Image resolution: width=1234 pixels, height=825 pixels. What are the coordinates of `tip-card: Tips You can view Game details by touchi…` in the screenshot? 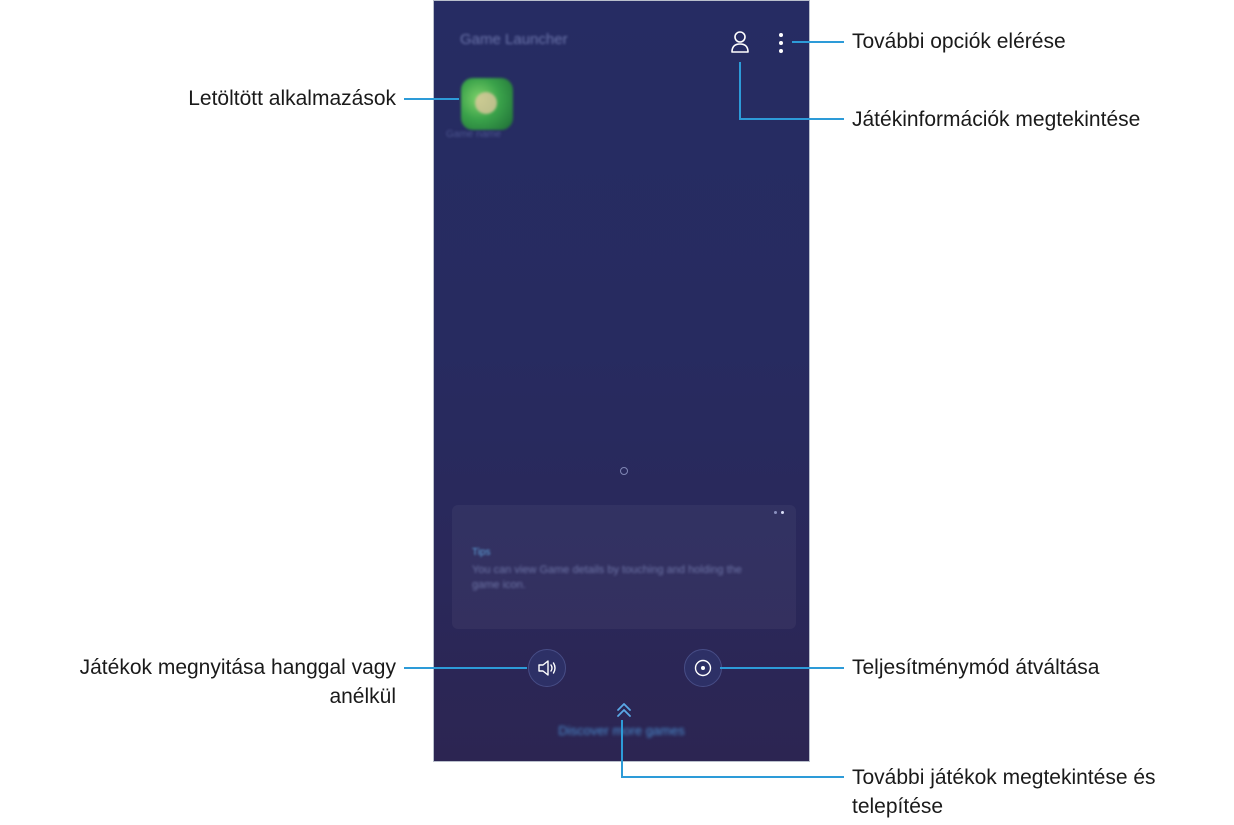 It's located at (624, 567).